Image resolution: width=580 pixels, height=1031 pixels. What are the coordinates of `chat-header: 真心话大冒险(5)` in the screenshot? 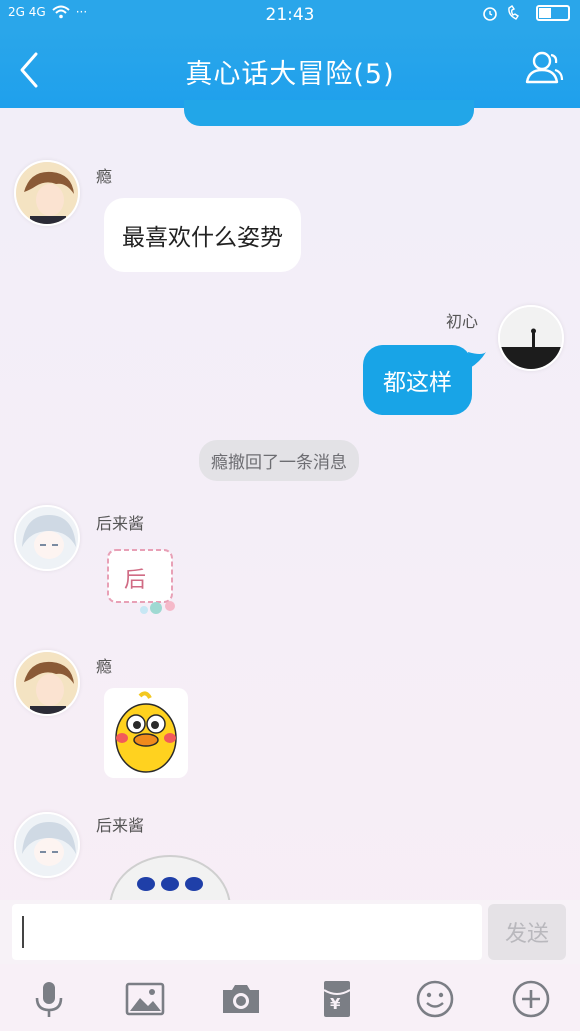 It's located at (290, 69).